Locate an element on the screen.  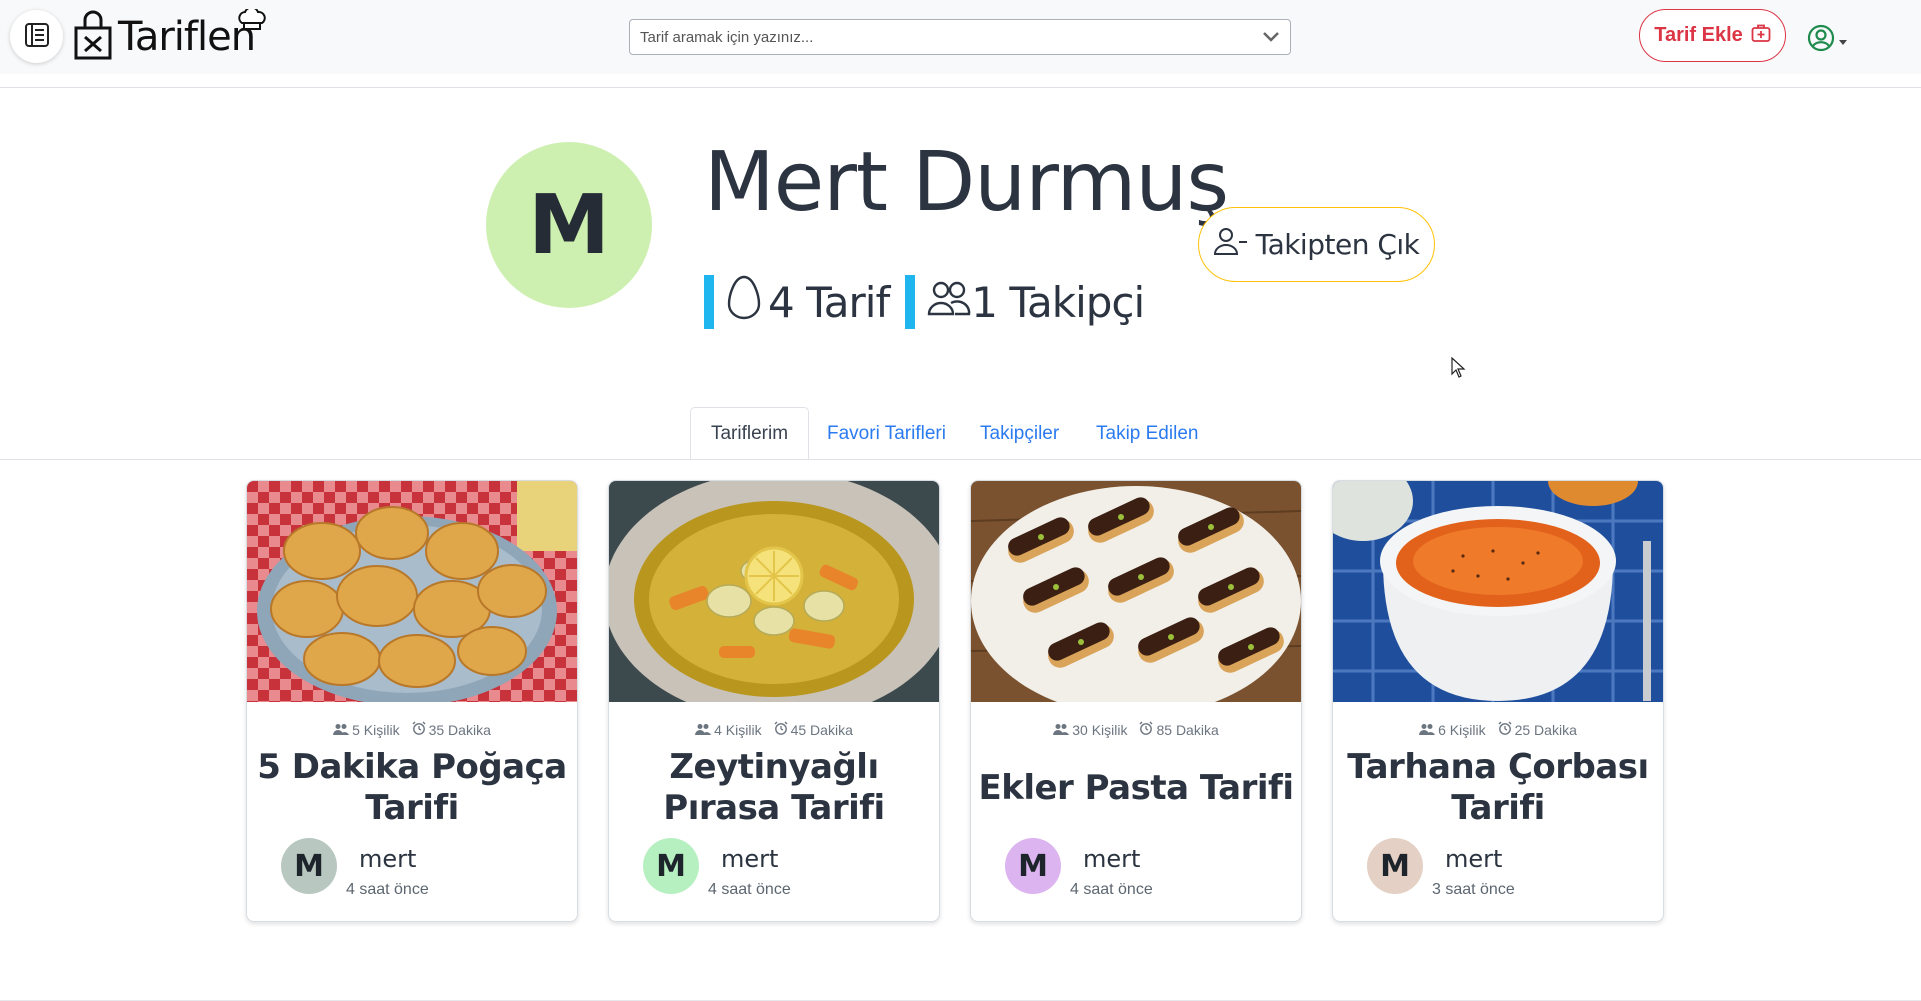
recipe-search-select is located at coordinates (960, 37).